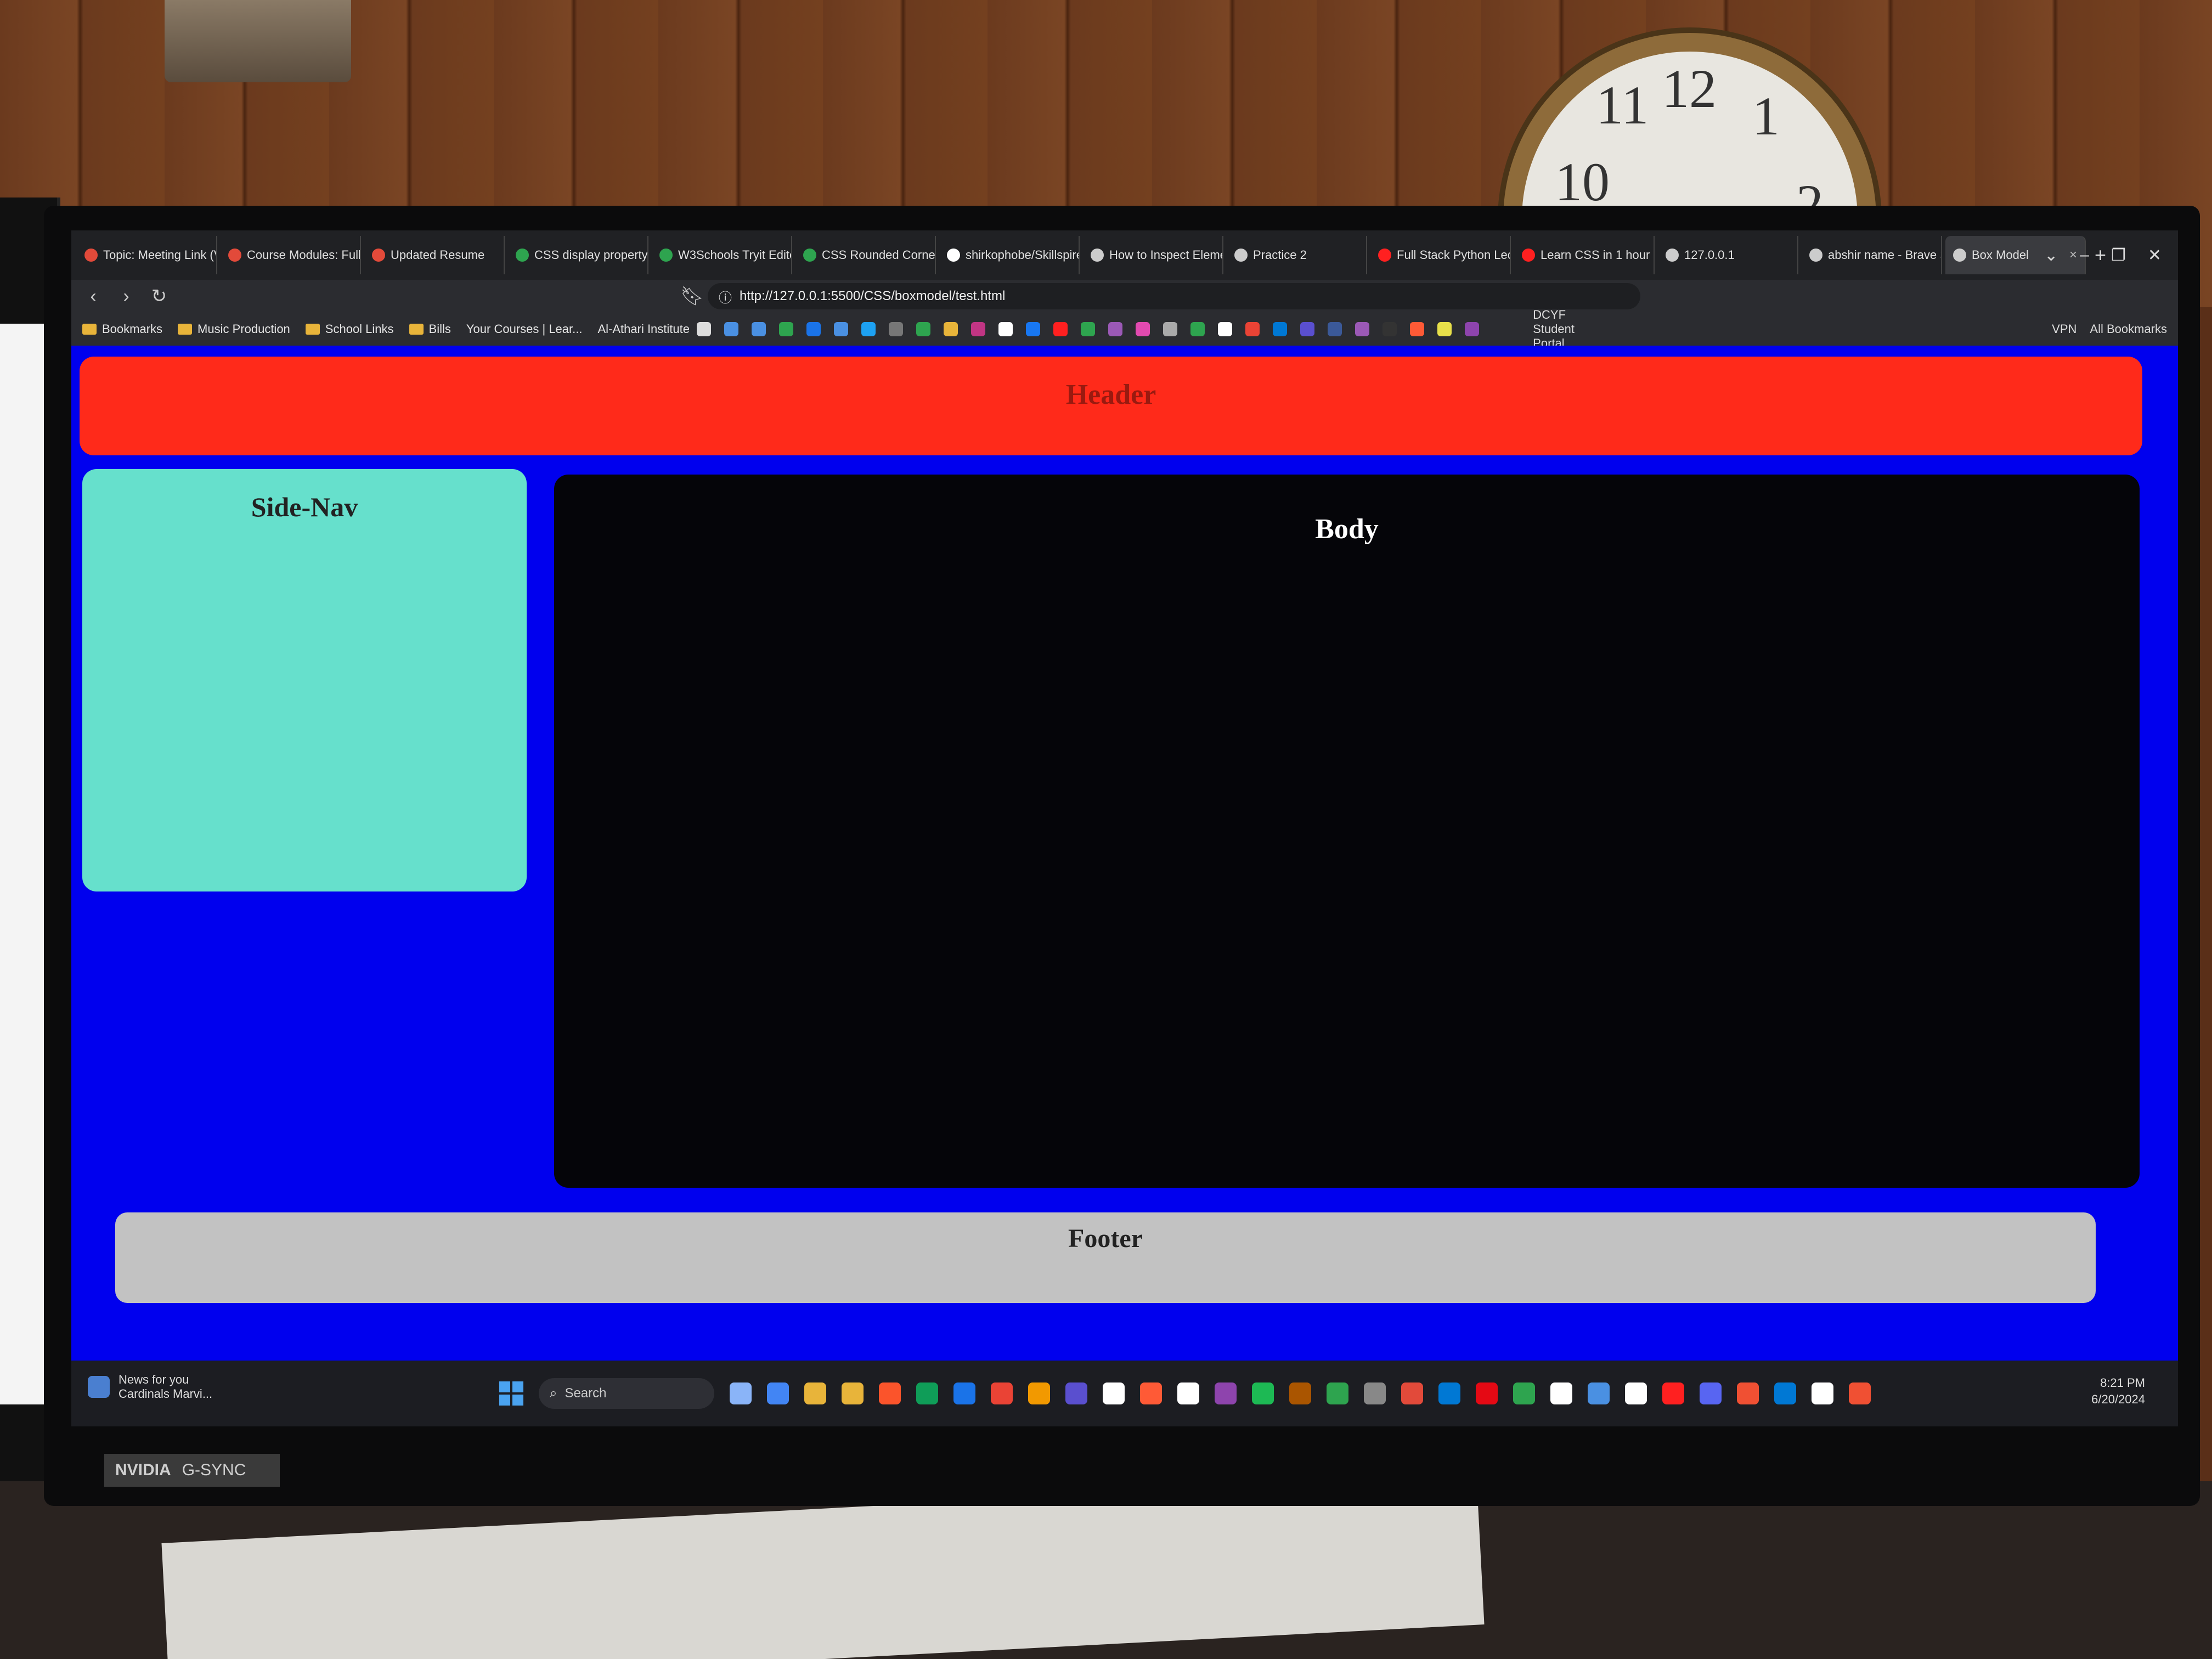  What do you see at coordinates (147, 255) in the screenshot?
I see `browser-tab: Topic: Meeting Link (V` at bounding box center [147, 255].